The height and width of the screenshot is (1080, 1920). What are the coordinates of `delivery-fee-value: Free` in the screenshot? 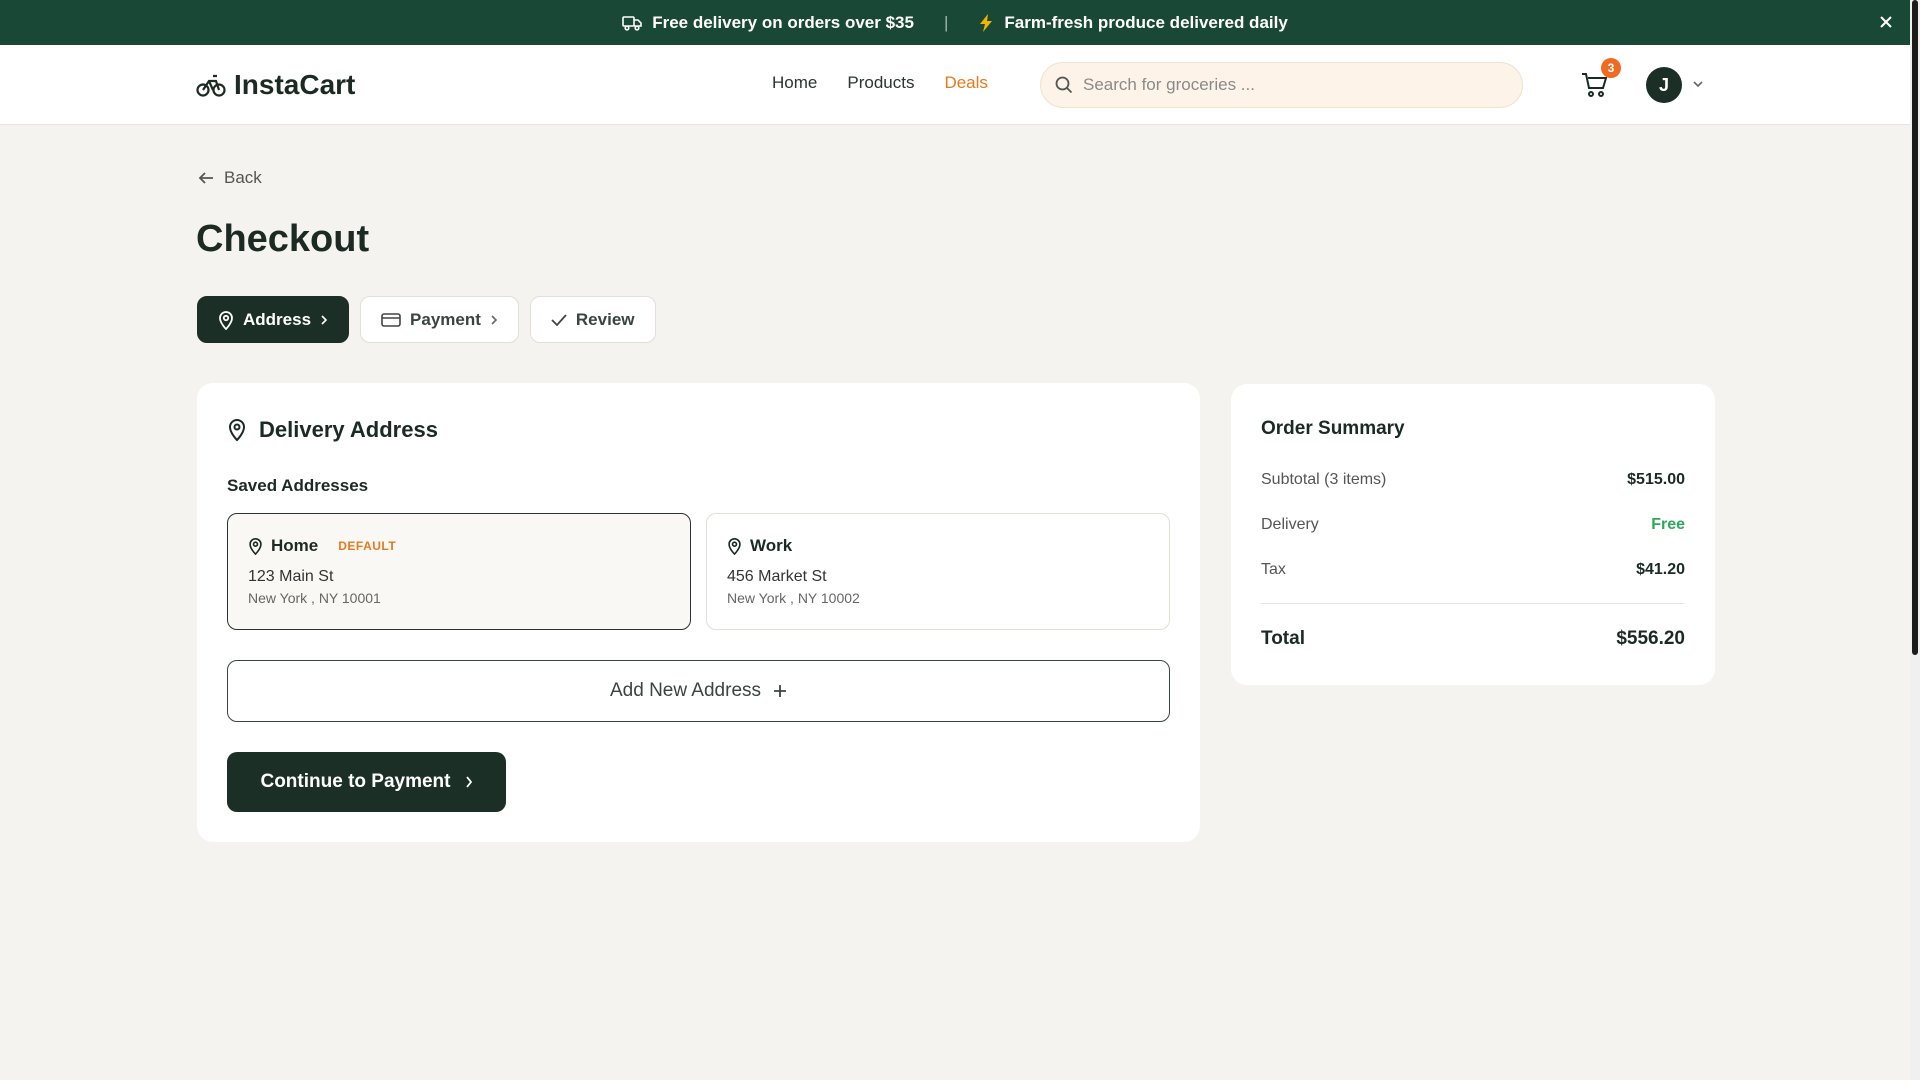 It's located at (1668, 524).